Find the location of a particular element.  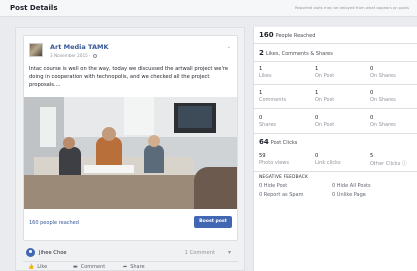

report-spam-label: Report as Spam is located at coordinates (283, 195).